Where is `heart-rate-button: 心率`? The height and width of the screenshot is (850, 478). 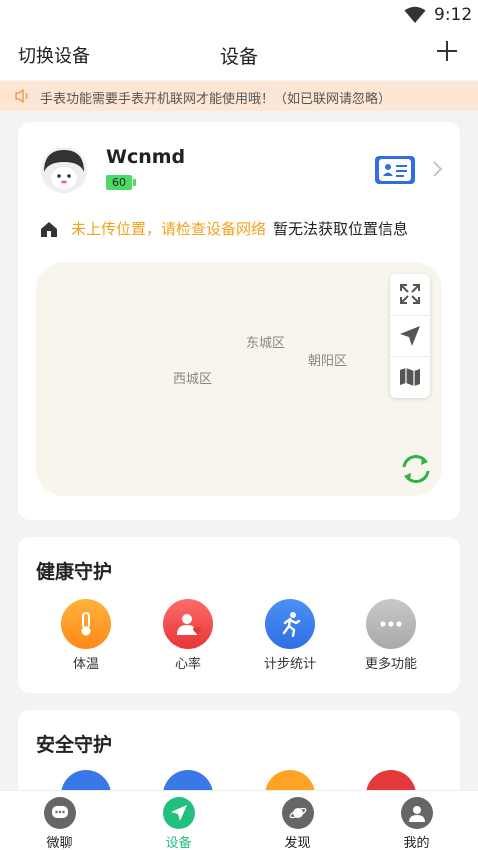 heart-rate-button: 心率 is located at coordinates (188, 639).